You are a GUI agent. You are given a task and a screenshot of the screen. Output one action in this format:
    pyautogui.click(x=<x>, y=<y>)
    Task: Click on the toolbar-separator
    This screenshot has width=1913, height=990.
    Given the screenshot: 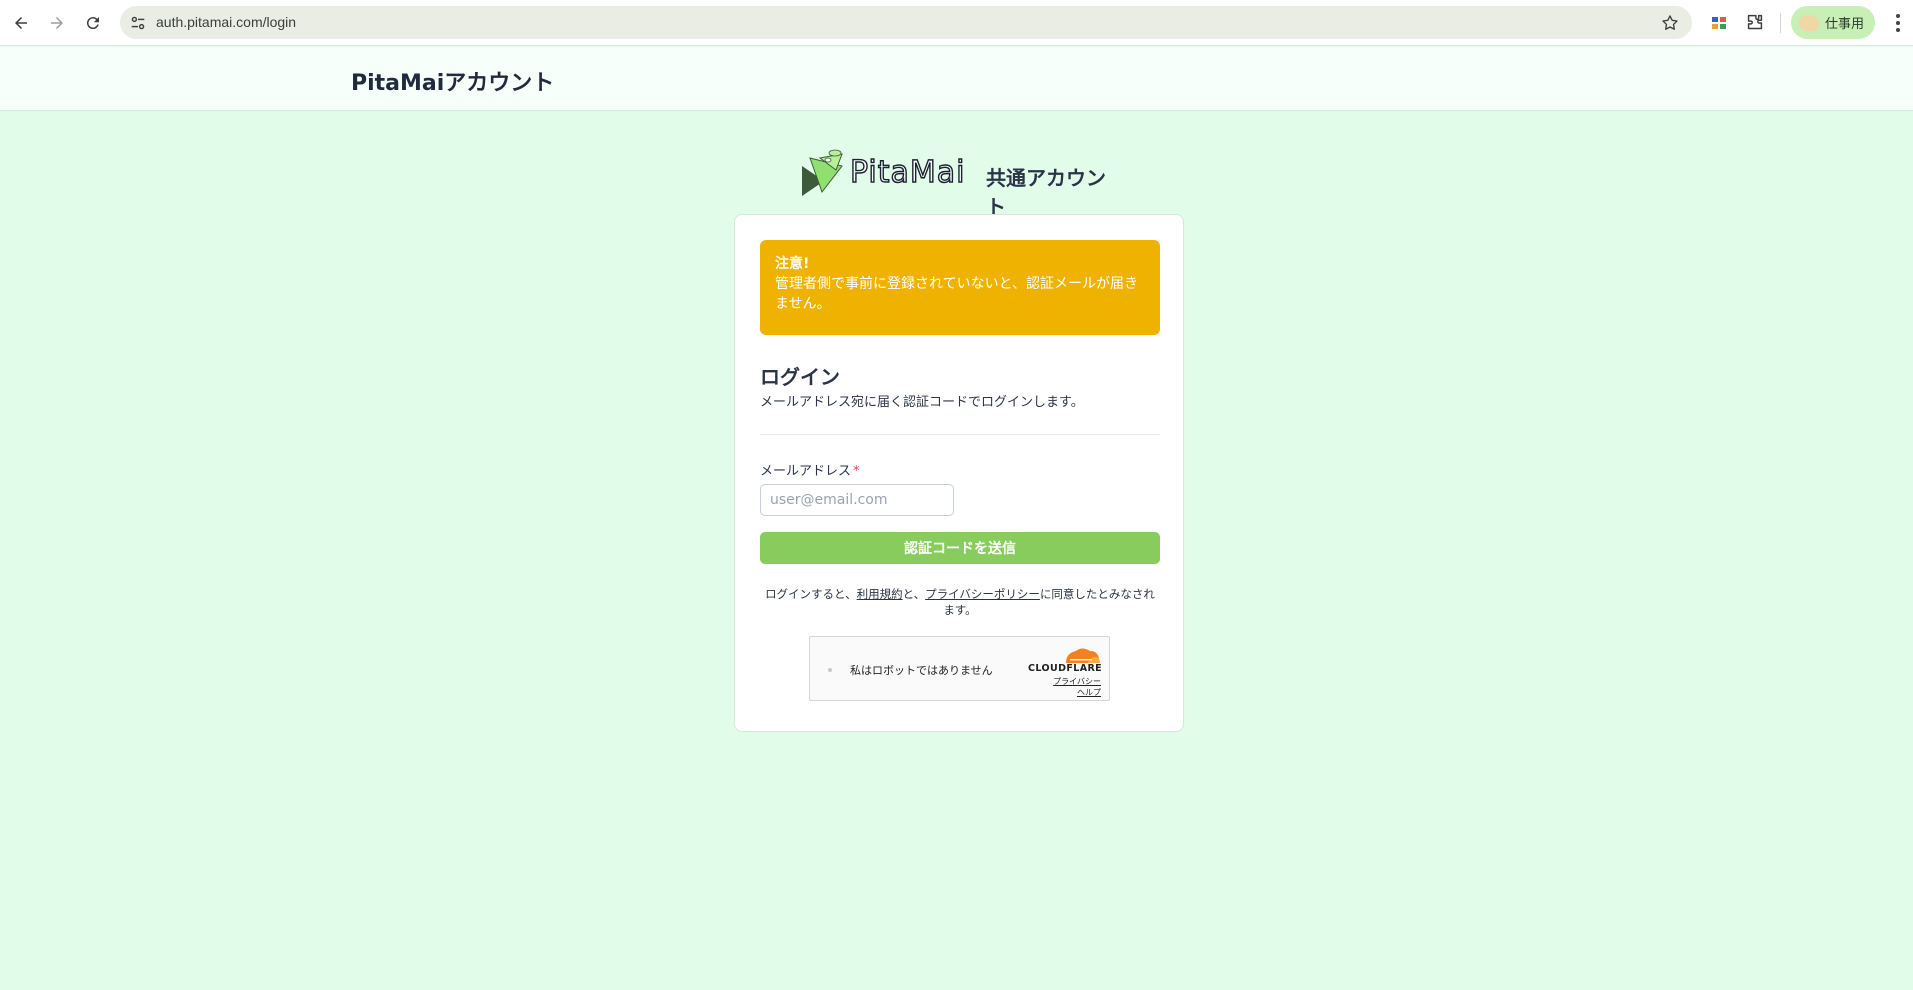 What is the action you would take?
    pyautogui.click(x=1780, y=23)
    